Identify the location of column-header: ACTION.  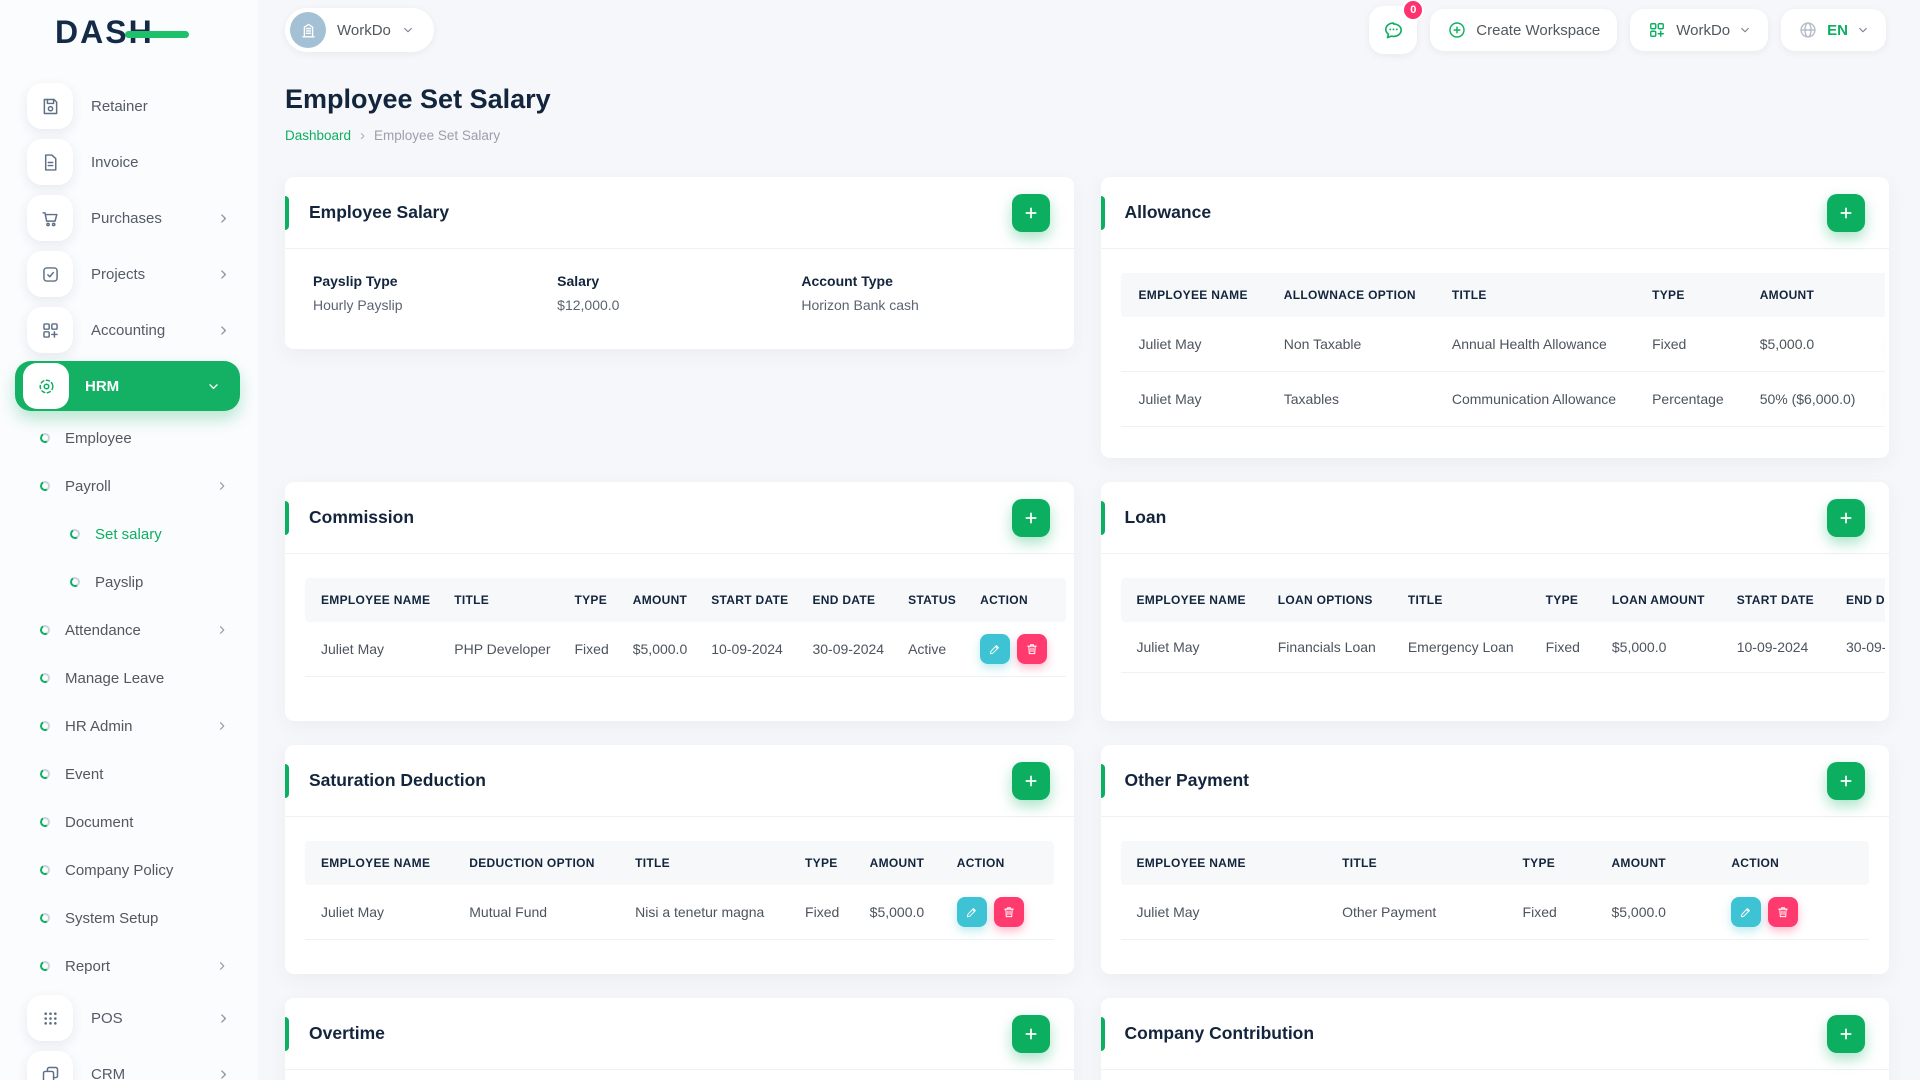
(1794, 863).